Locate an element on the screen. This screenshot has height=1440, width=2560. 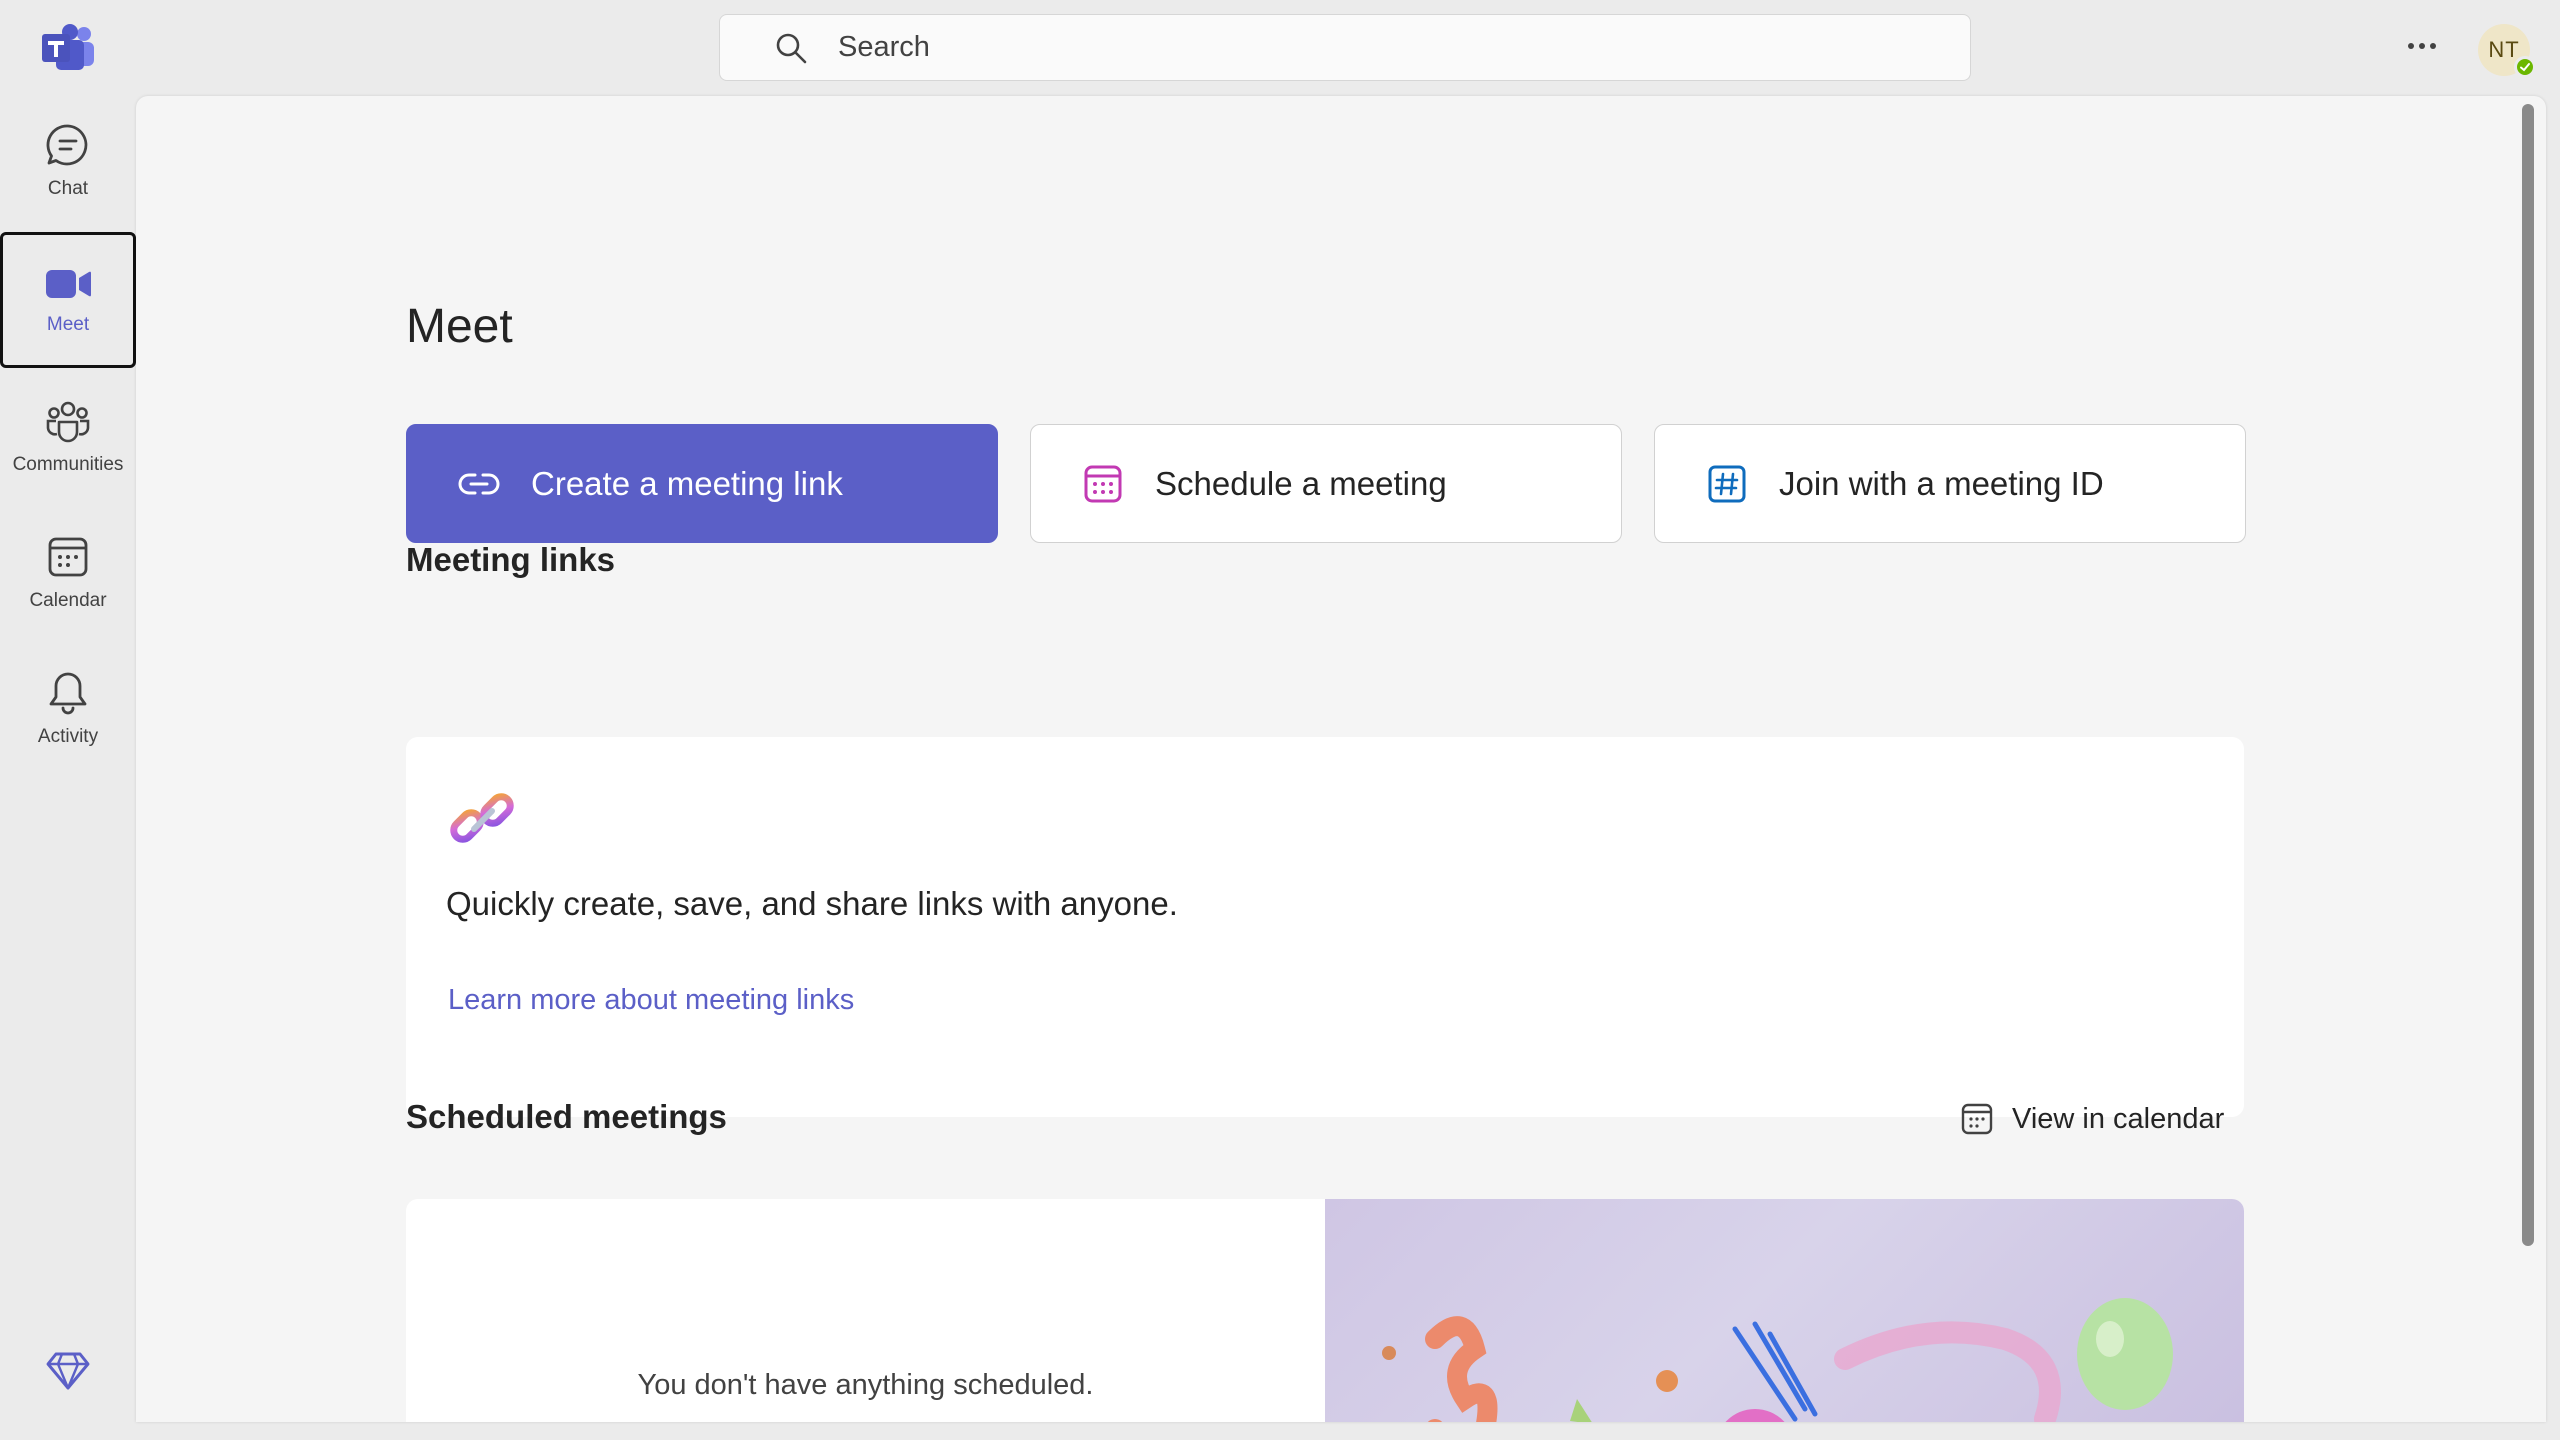
meeting-links-heading: Meeting links is located at coordinates (511, 559).